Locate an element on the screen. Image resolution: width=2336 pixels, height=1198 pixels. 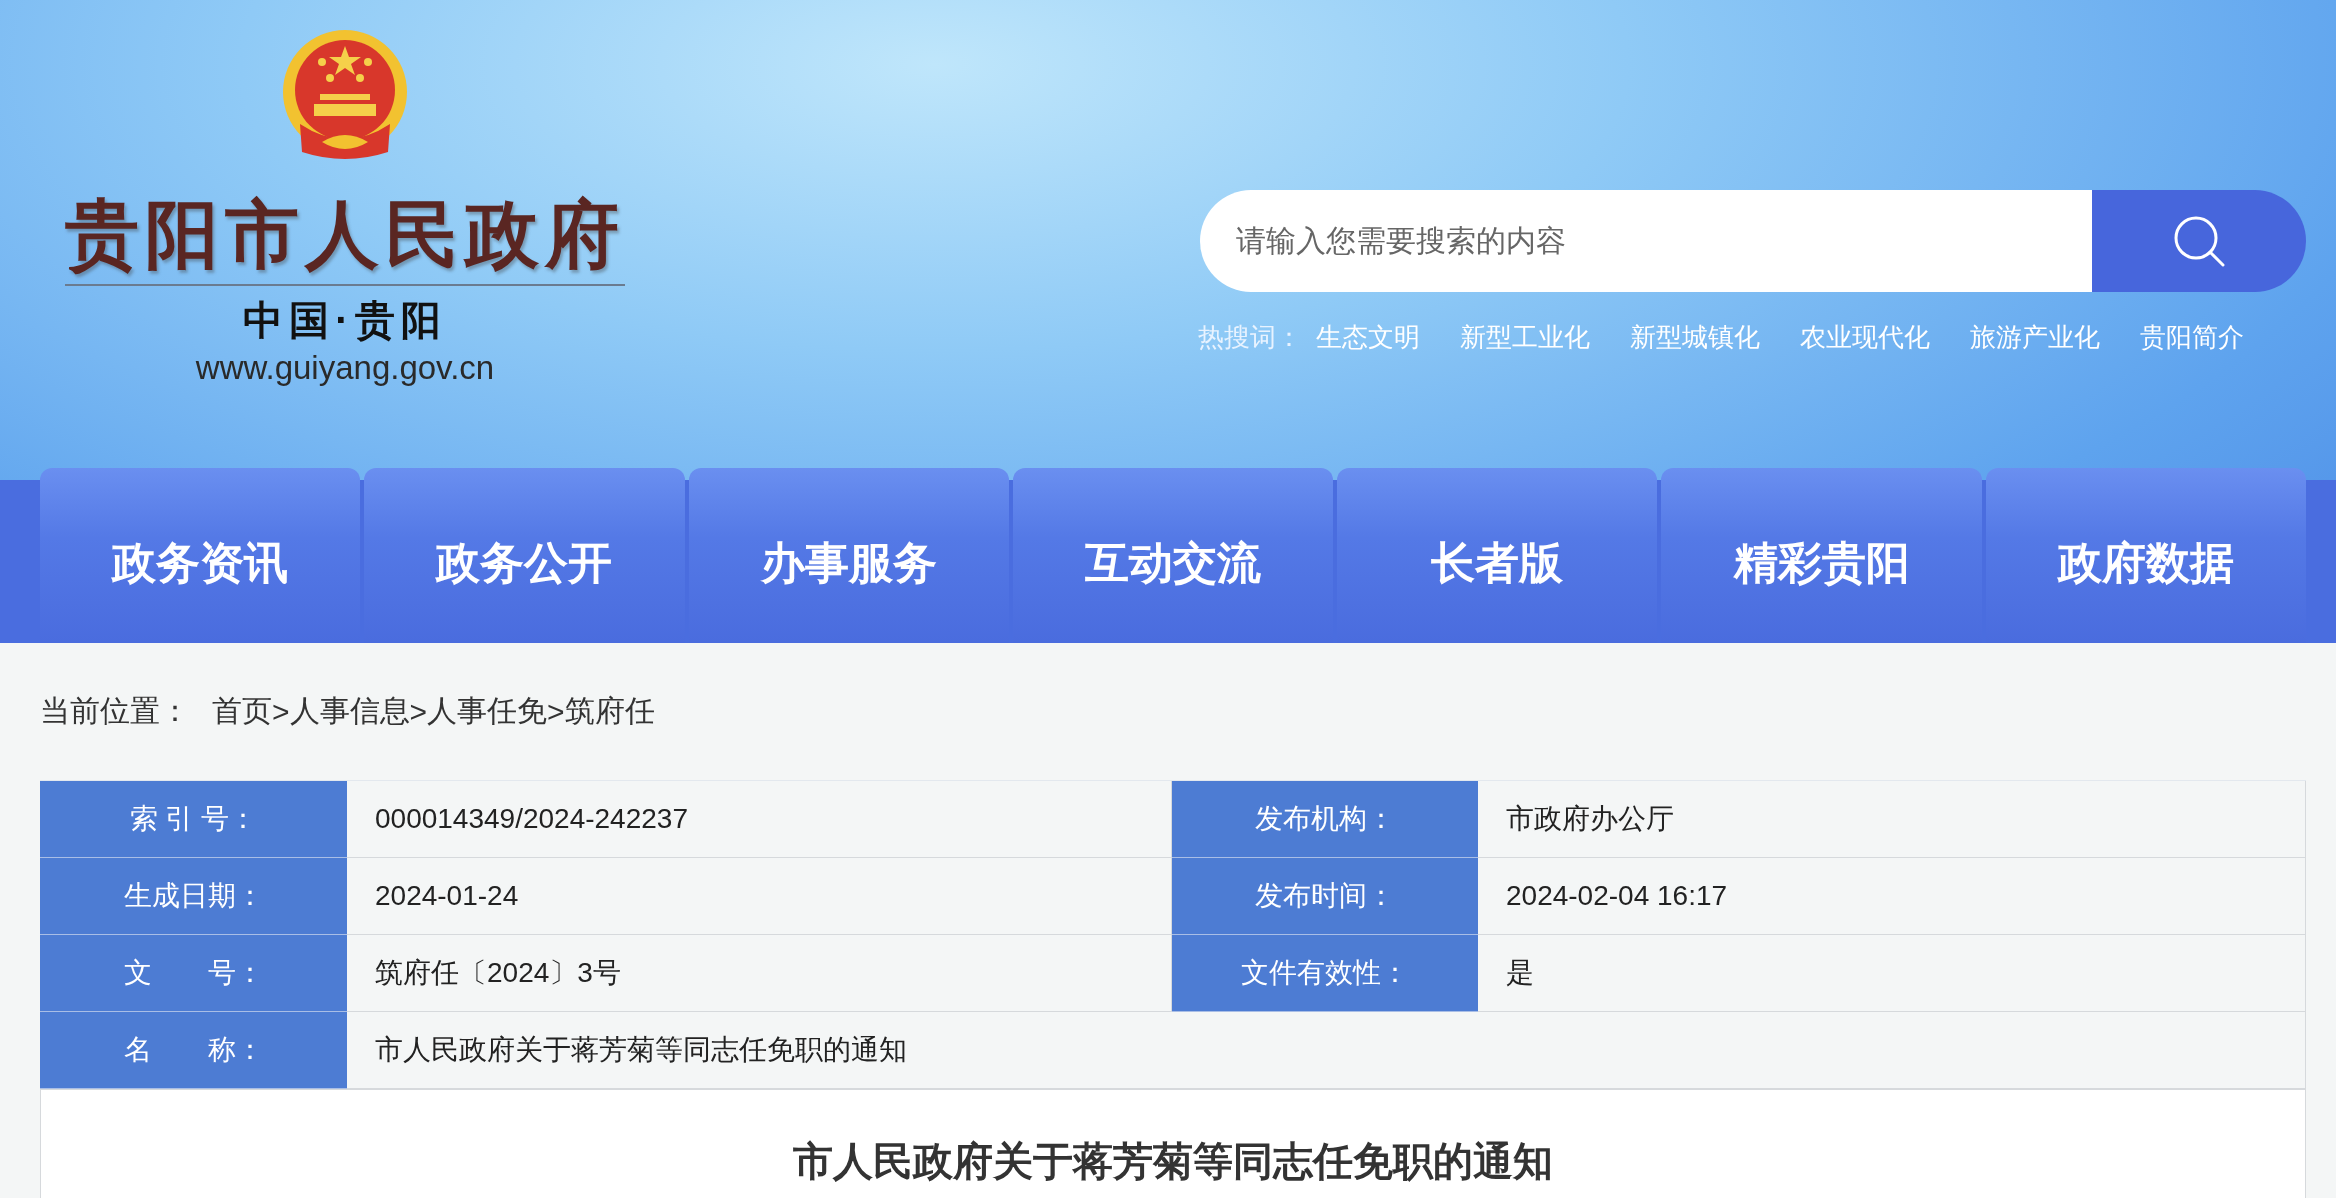
field-value: 市政府办公厅 is located at coordinates (1892, 819).